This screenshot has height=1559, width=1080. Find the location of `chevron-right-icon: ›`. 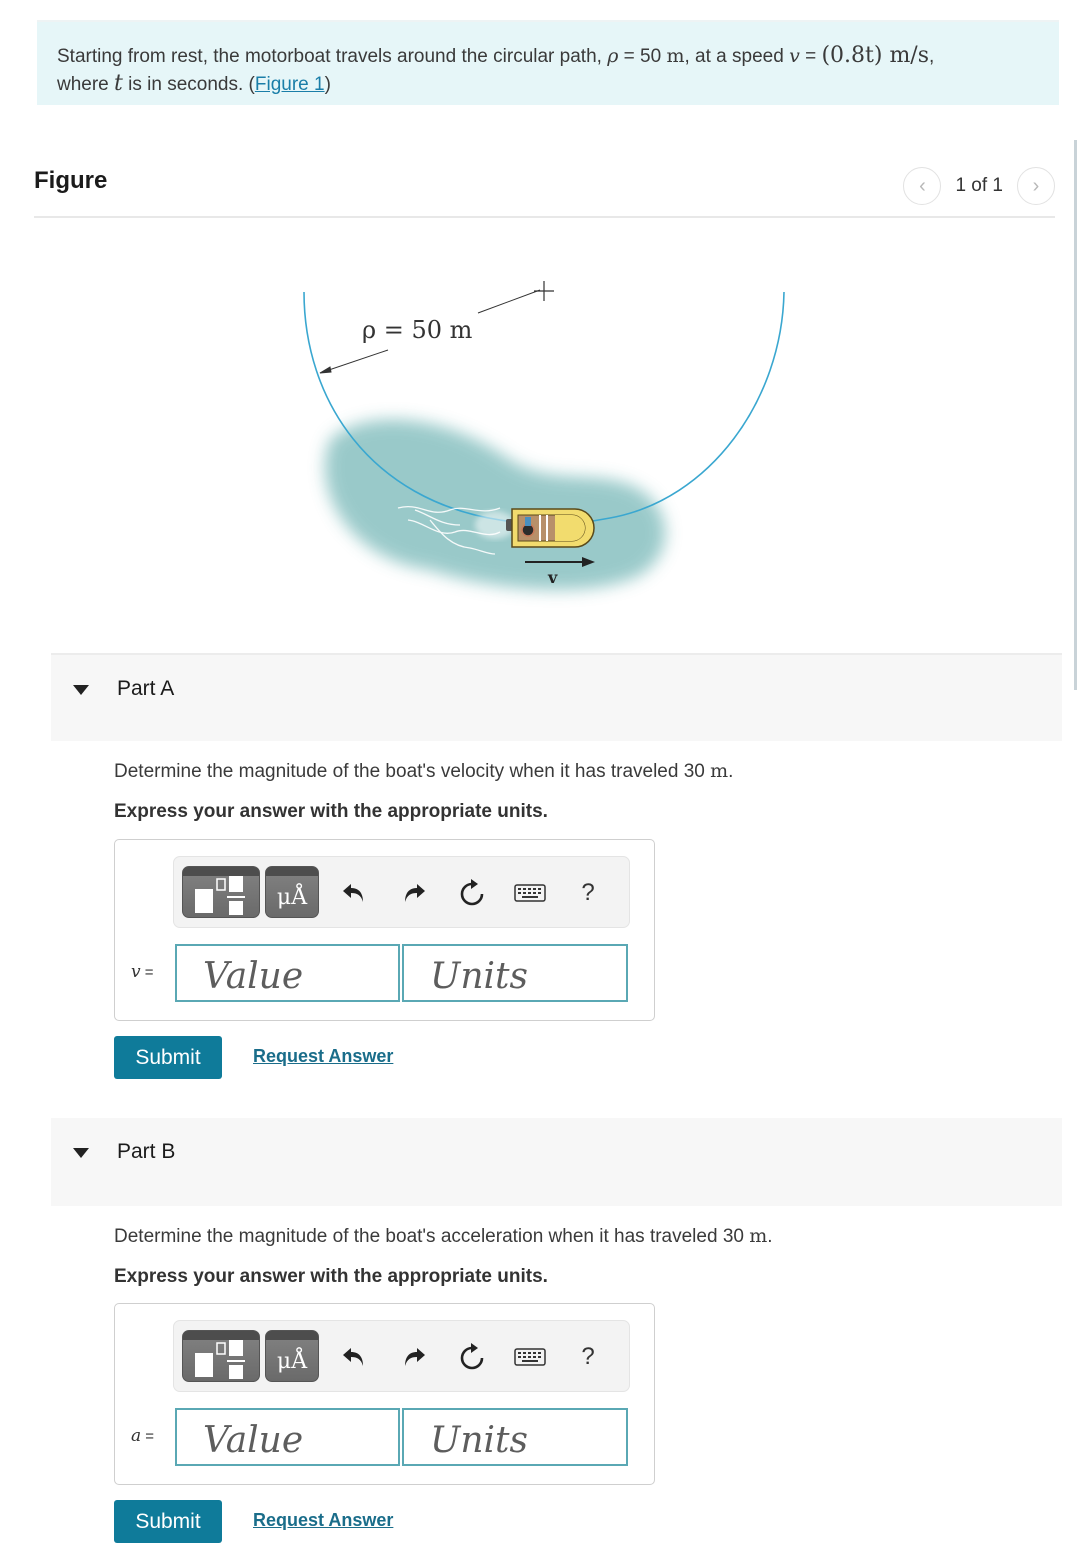

chevron-right-icon: › is located at coordinates (1036, 185).